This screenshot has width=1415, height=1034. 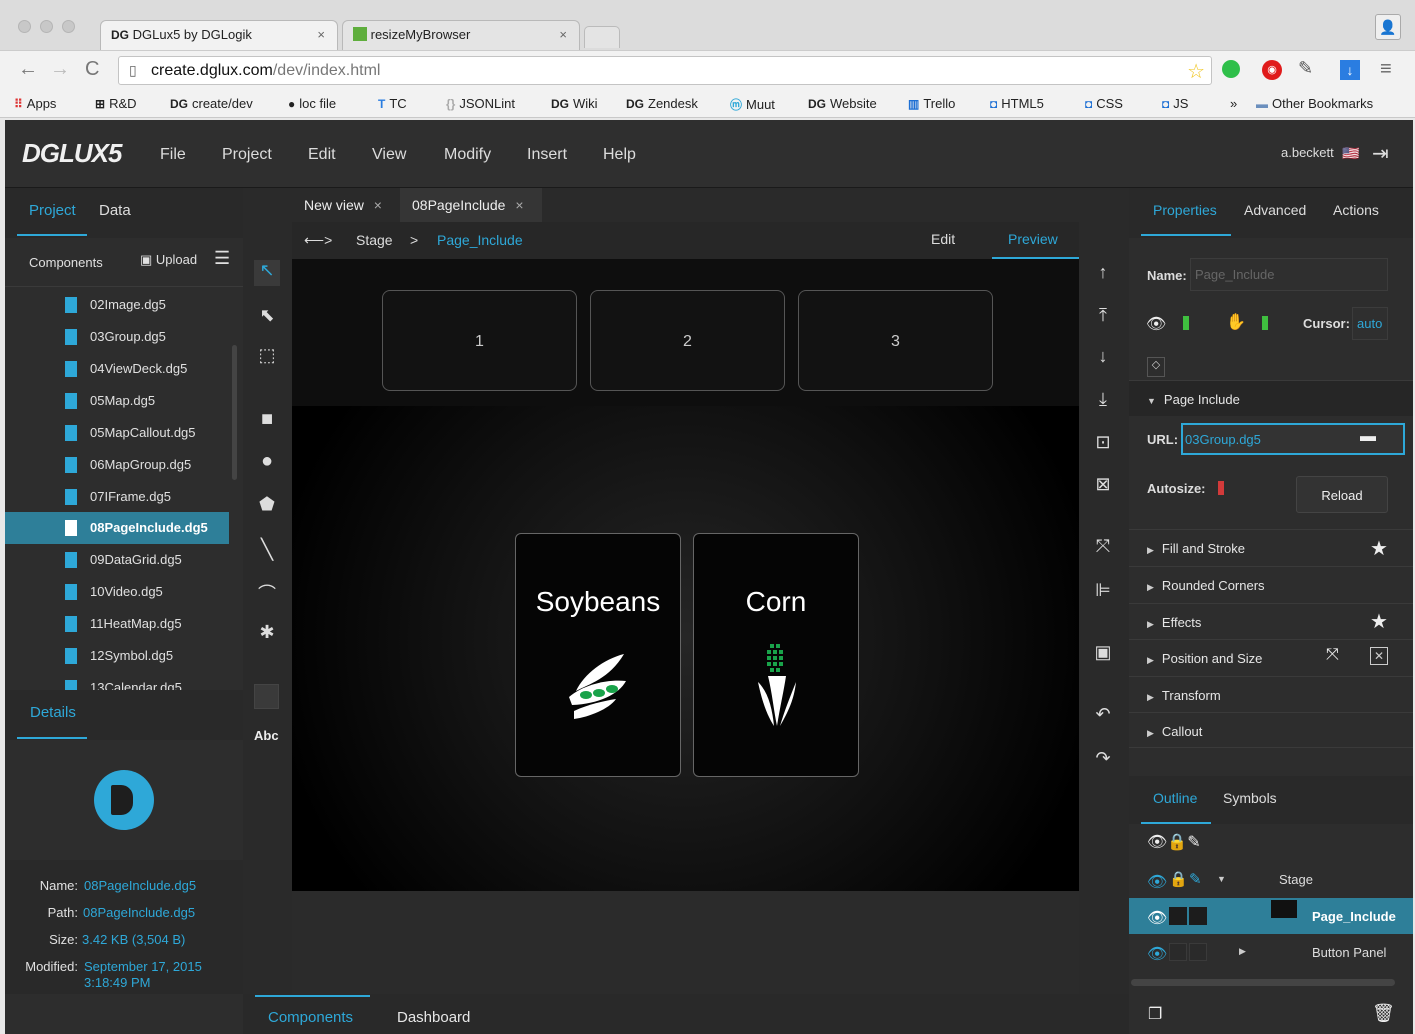 What do you see at coordinates (433, 1017) in the screenshot?
I see `tab-dashboard: Dashboard` at bounding box center [433, 1017].